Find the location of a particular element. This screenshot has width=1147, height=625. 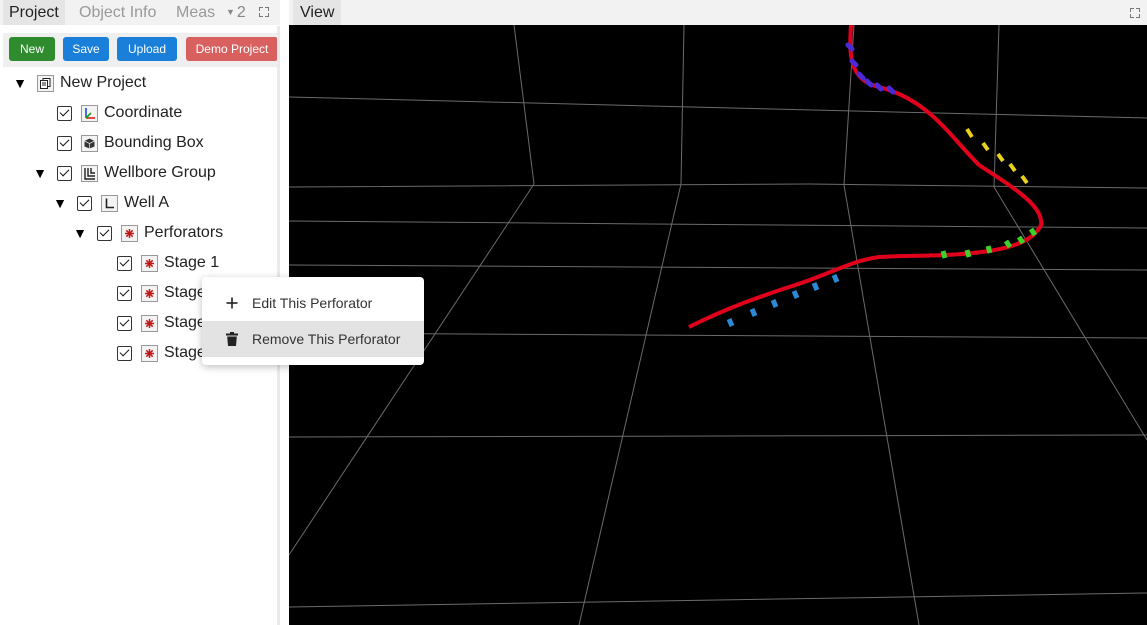

tree-item-wellbore-group: ▼ Wellbore Group is located at coordinates (124, 173).